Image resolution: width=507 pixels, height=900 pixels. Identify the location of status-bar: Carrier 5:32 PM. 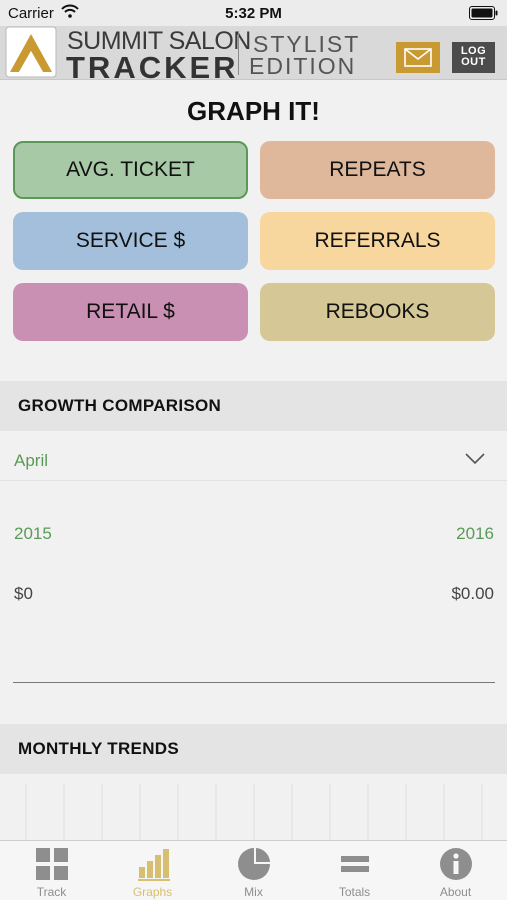
(253, 13).